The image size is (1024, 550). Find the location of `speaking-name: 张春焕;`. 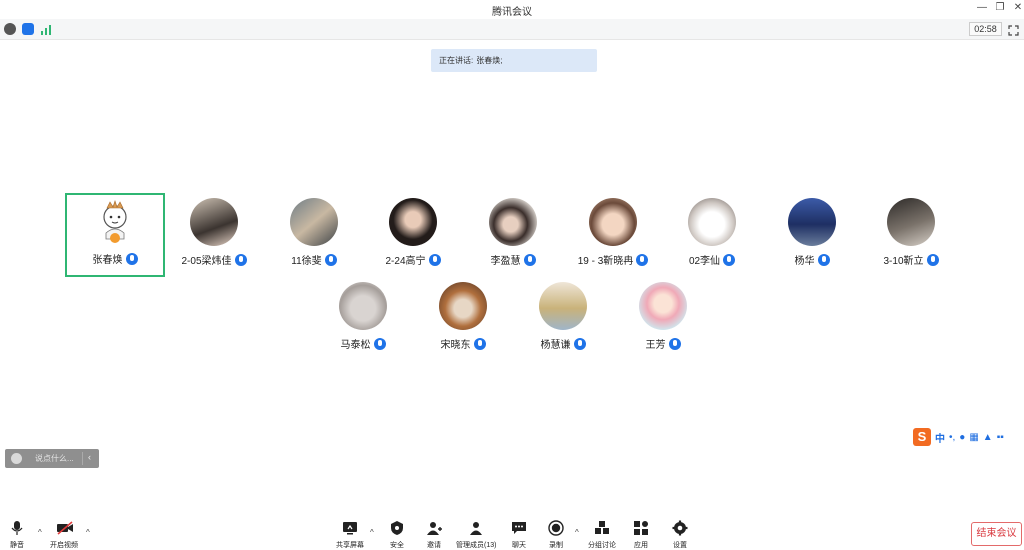

speaking-name: 张春焕; is located at coordinates (489, 60).